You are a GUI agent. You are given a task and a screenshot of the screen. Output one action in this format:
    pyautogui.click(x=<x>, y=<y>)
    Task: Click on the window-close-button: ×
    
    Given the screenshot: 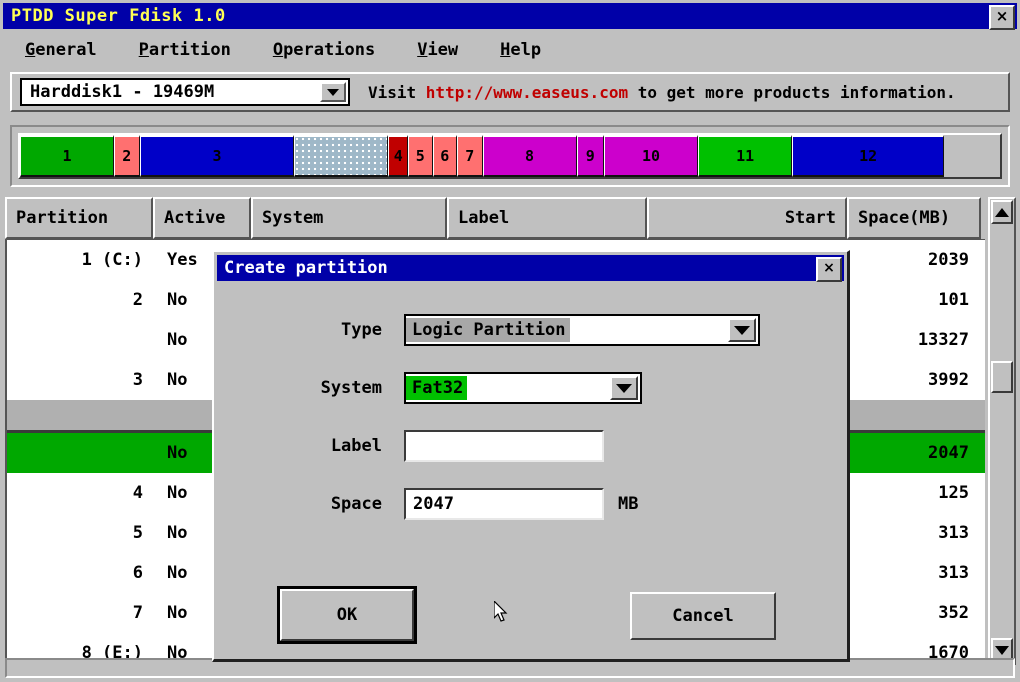 What is the action you would take?
    pyautogui.click(x=1002, y=17)
    